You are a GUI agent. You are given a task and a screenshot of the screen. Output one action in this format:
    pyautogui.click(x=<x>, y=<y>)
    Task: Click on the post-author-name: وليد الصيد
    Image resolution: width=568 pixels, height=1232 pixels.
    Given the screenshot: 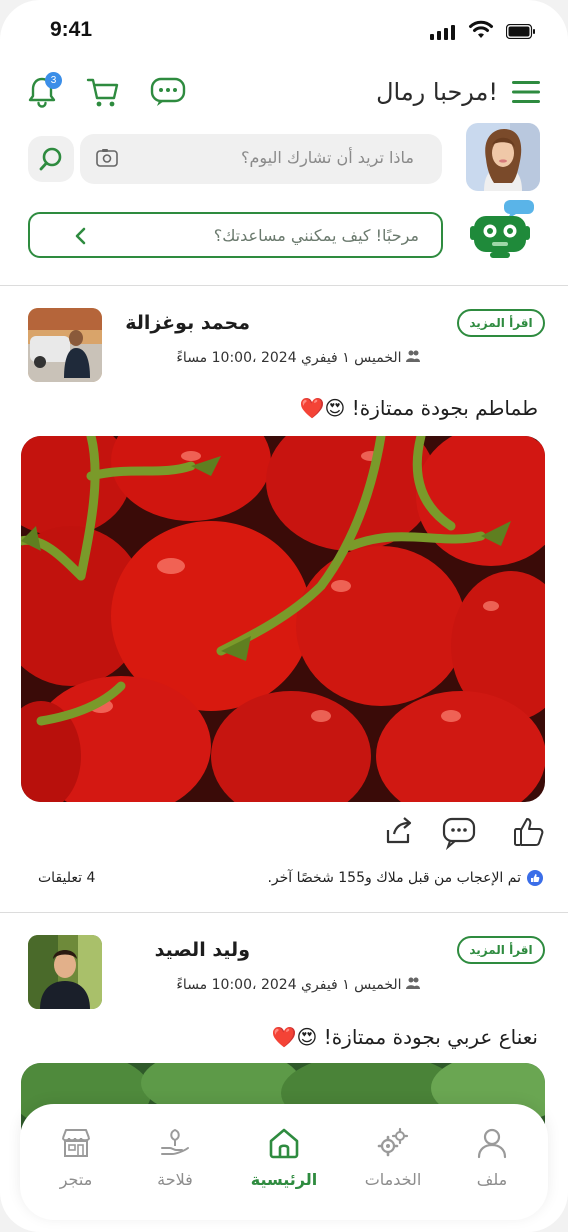 What is the action you would take?
    pyautogui.click(x=185, y=950)
    